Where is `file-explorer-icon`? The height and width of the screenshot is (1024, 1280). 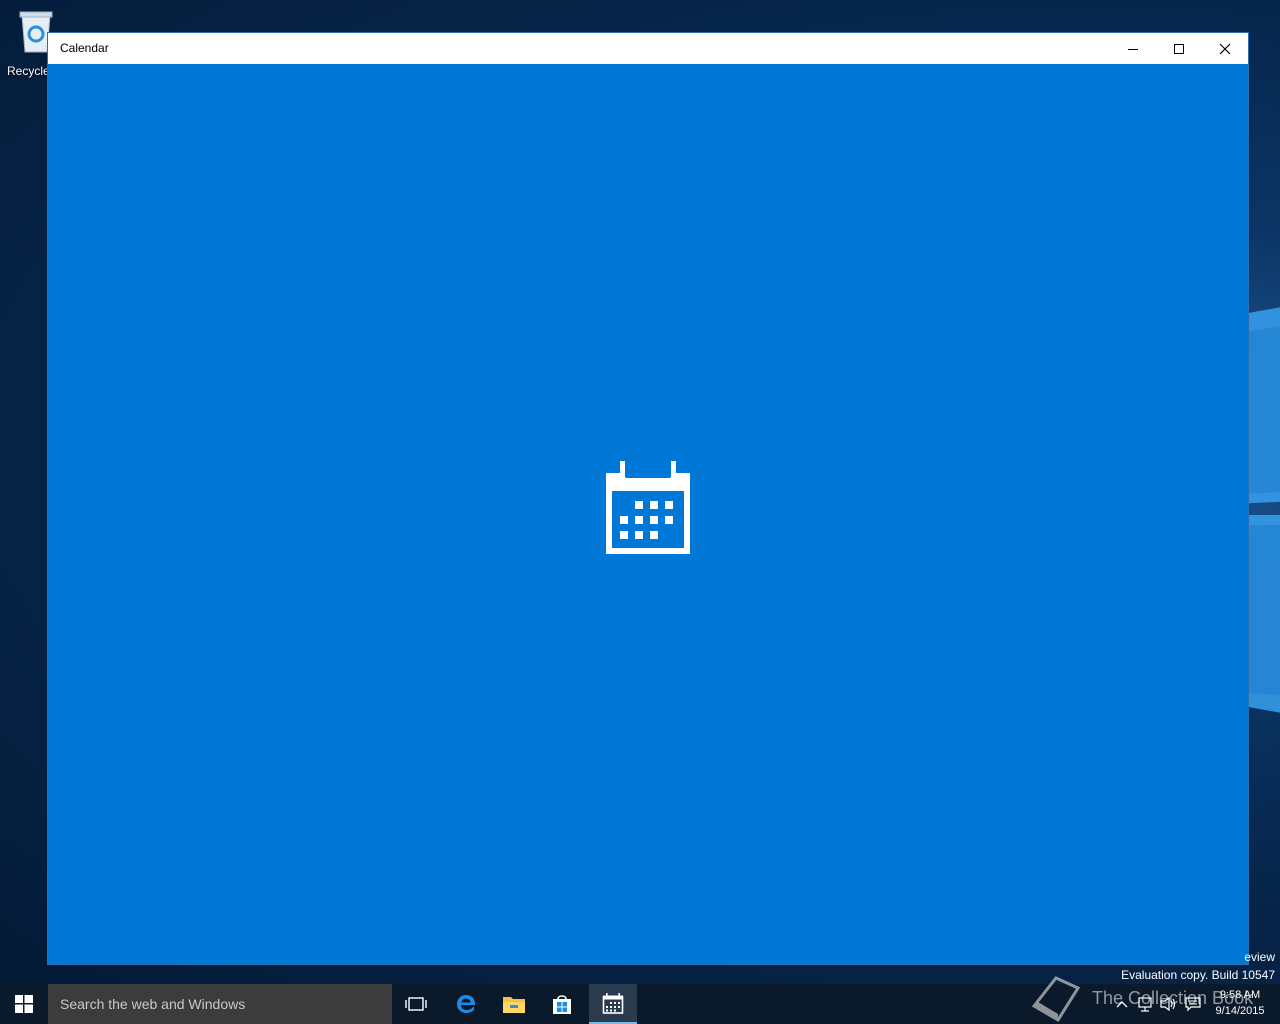 file-explorer-icon is located at coordinates (514, 1005).